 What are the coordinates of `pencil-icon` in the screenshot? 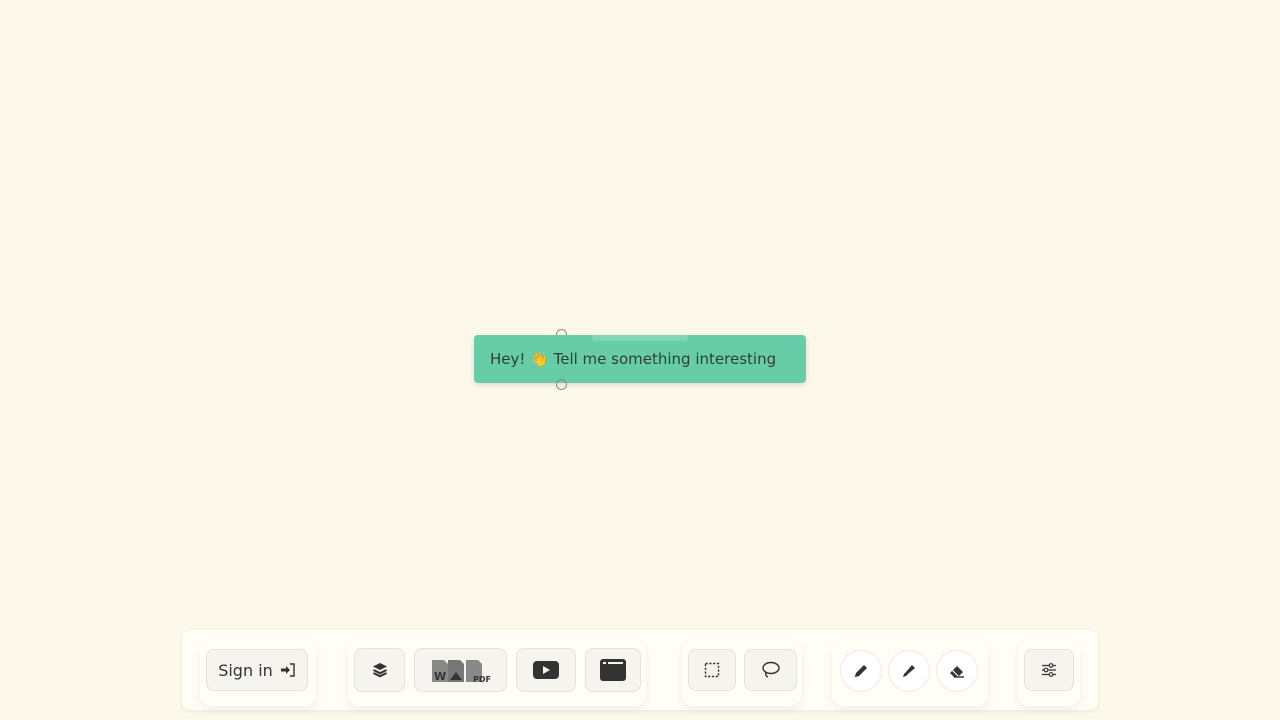 It's located at (861, 671).